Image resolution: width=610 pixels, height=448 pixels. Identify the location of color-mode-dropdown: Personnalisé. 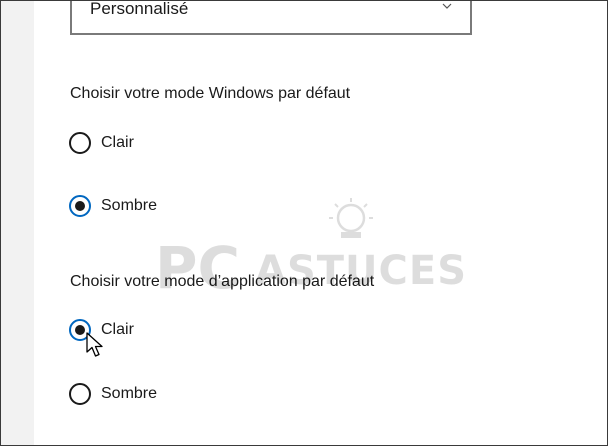
(271, 17).